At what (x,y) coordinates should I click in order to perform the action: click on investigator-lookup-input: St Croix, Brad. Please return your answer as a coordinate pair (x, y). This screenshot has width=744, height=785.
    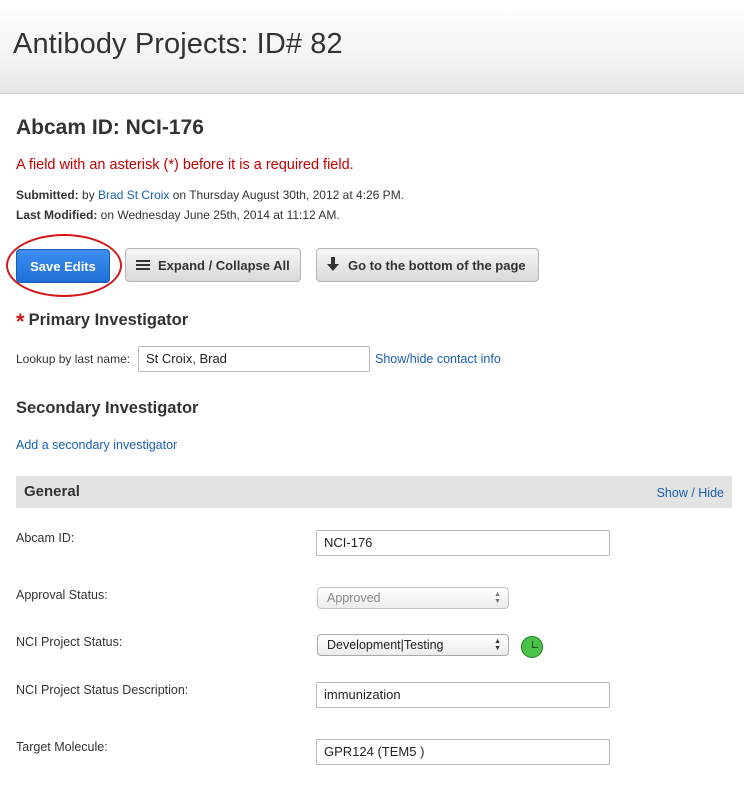
    Looking at the image, I should click on (254, 359).